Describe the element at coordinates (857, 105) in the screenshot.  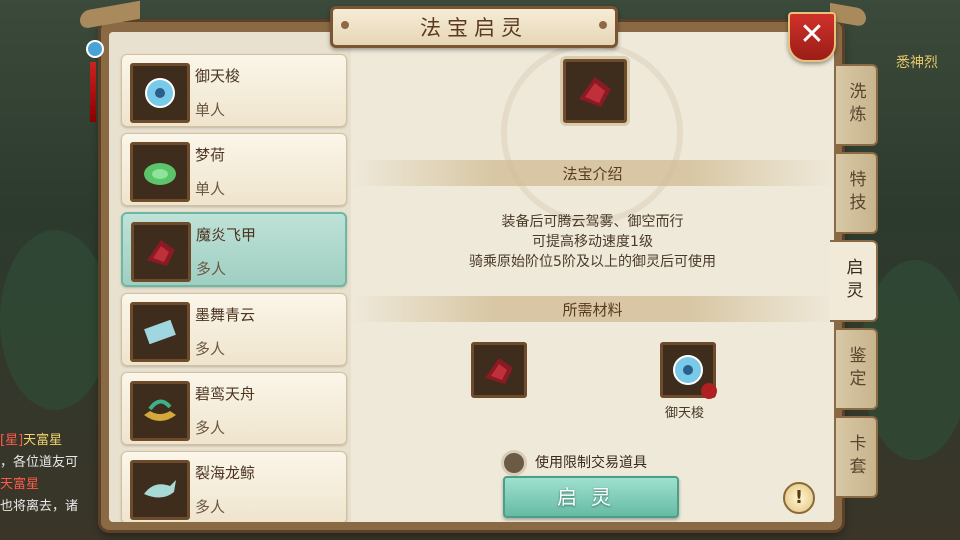
I see `tab-xilian: 洗炼` at that location.